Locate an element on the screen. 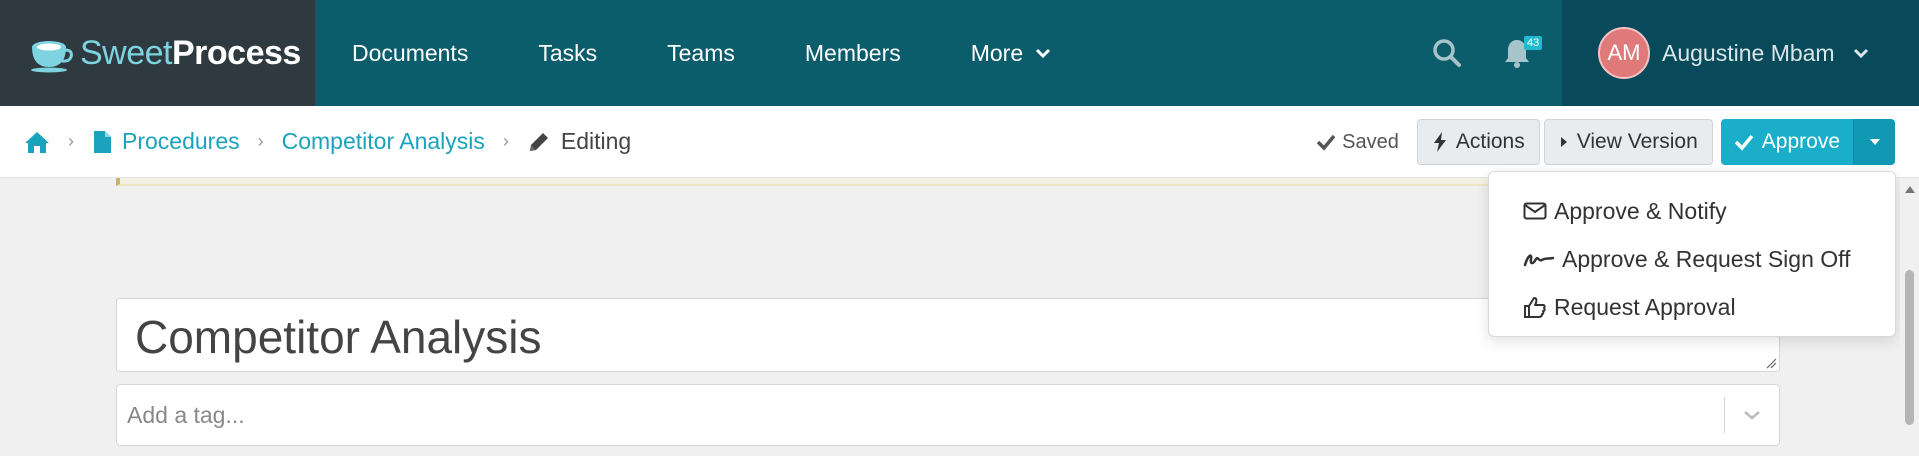 The width and height of the screenshot is (1919, 456). sweetprocess-logo: SweetProcess is located at coordinates (157, 53).